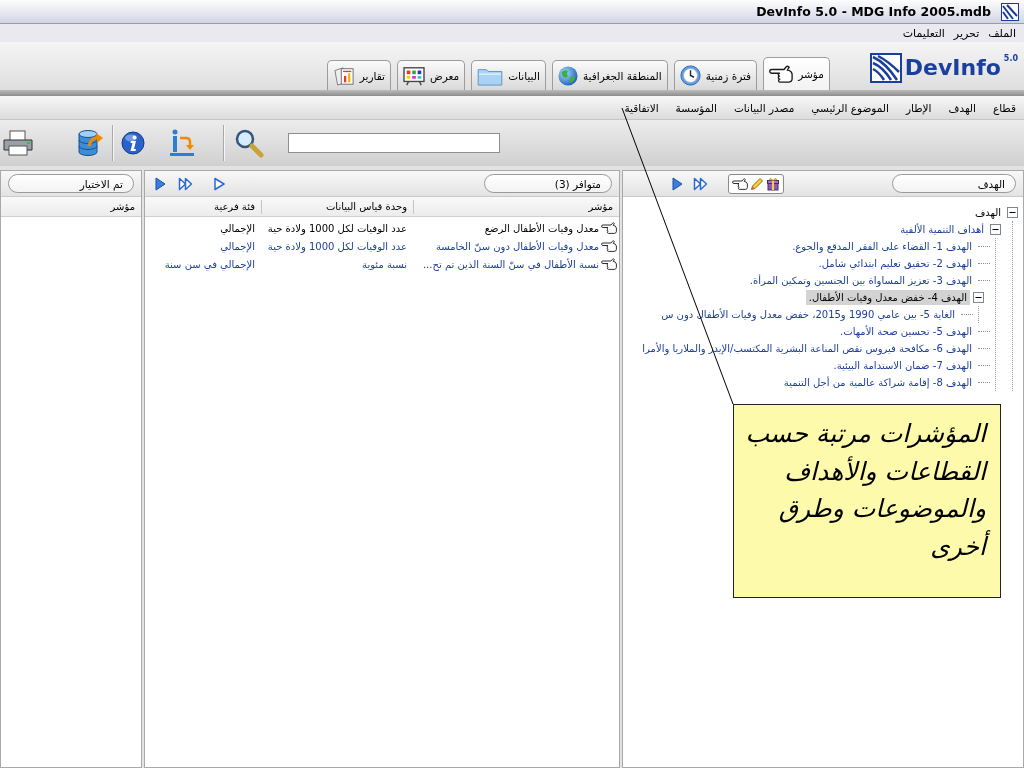 The image size is (1024, 768). I want to click on category-link: الهدف, so click(962, 107).